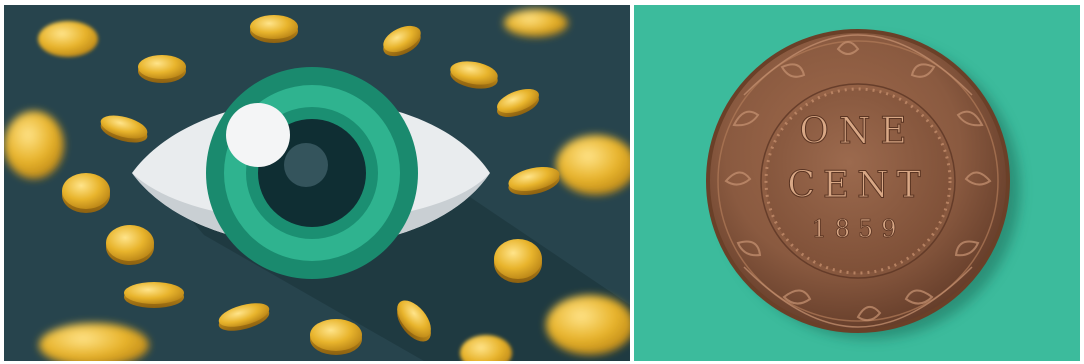 The width and height of the screenshot is (1084, 364). Describe the element at coordinates (306, 165) in the screenshot. I see `pupil-reflection` at that location.